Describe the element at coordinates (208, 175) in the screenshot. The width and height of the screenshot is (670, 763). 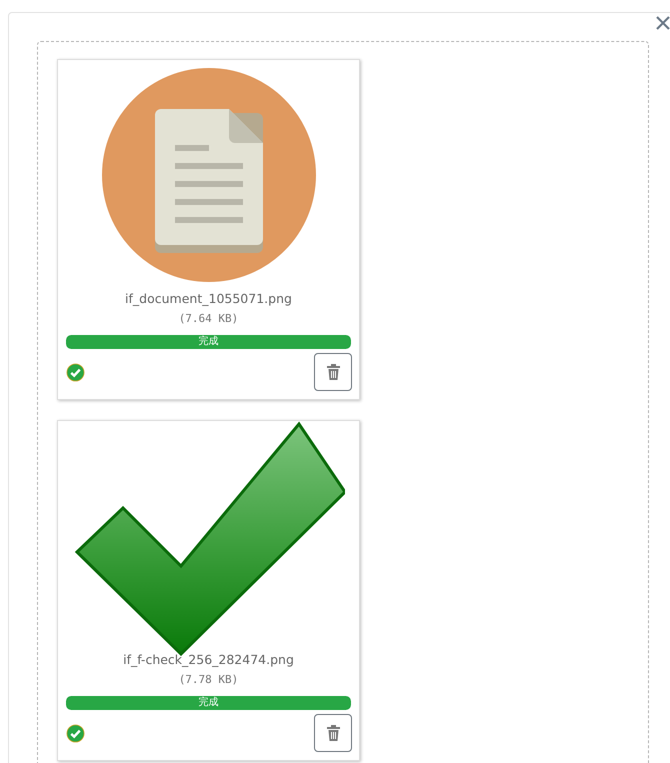
I see `document-icon` at that location.